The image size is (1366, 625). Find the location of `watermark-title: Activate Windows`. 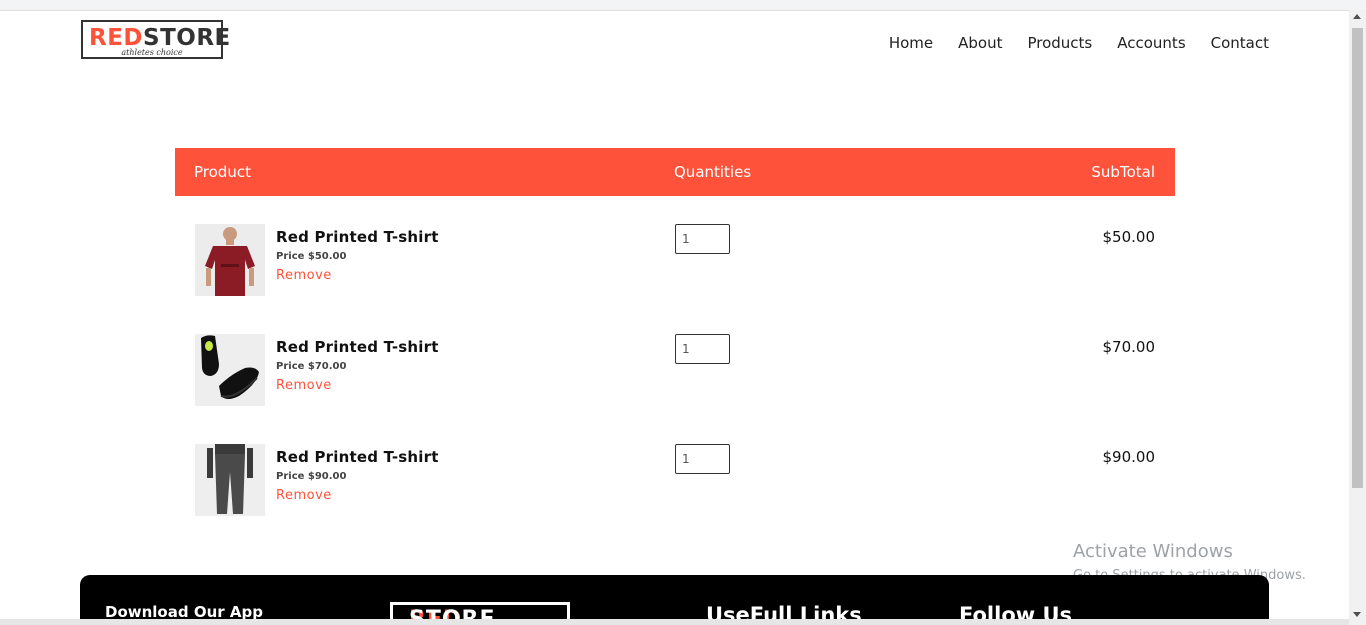

watermark-title: Activate Windows is located at coordinates (1153, 551).